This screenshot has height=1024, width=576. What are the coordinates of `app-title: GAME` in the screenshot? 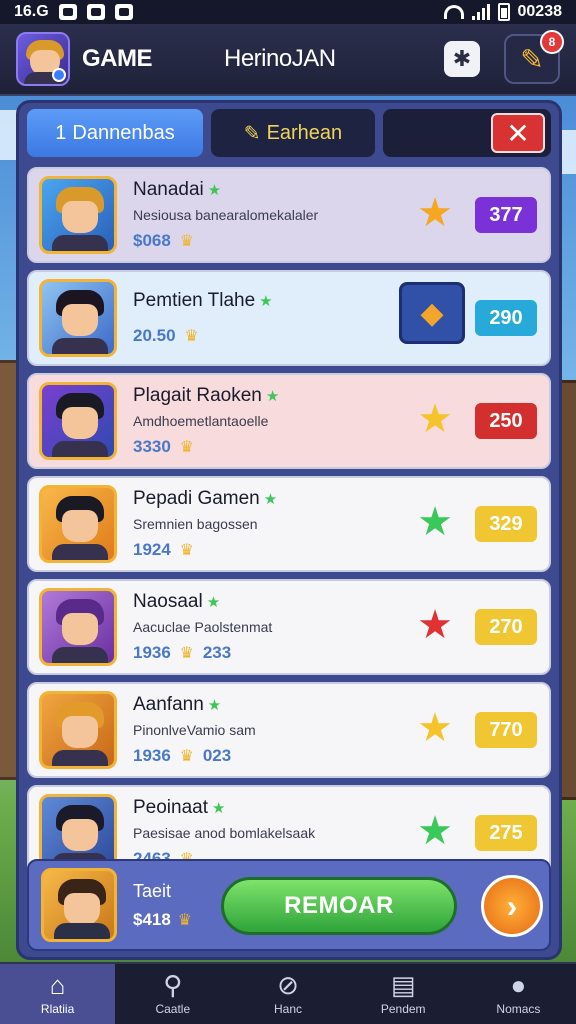 It's located at (117, 58).